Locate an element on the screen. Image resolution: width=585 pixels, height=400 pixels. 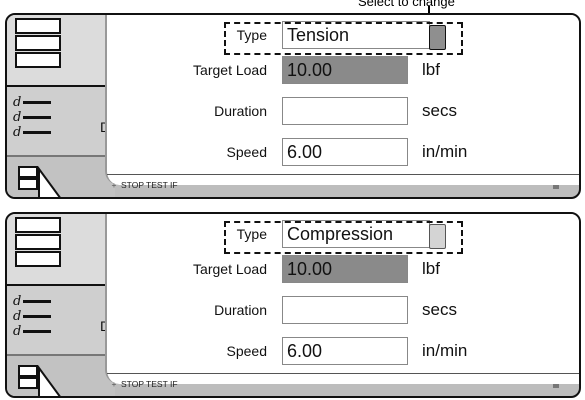
type-row: Type Tension is located at coordinates (343, 38).